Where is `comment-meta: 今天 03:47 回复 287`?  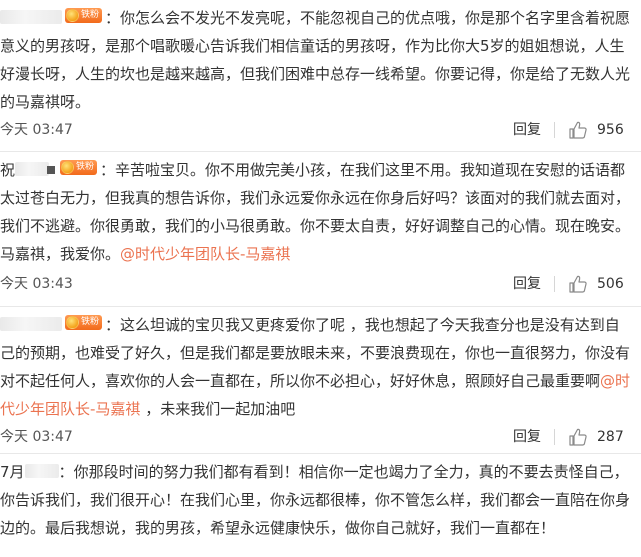 comment-meta: 今天 03:47 回复 287 is located at coordinates (320, 437).